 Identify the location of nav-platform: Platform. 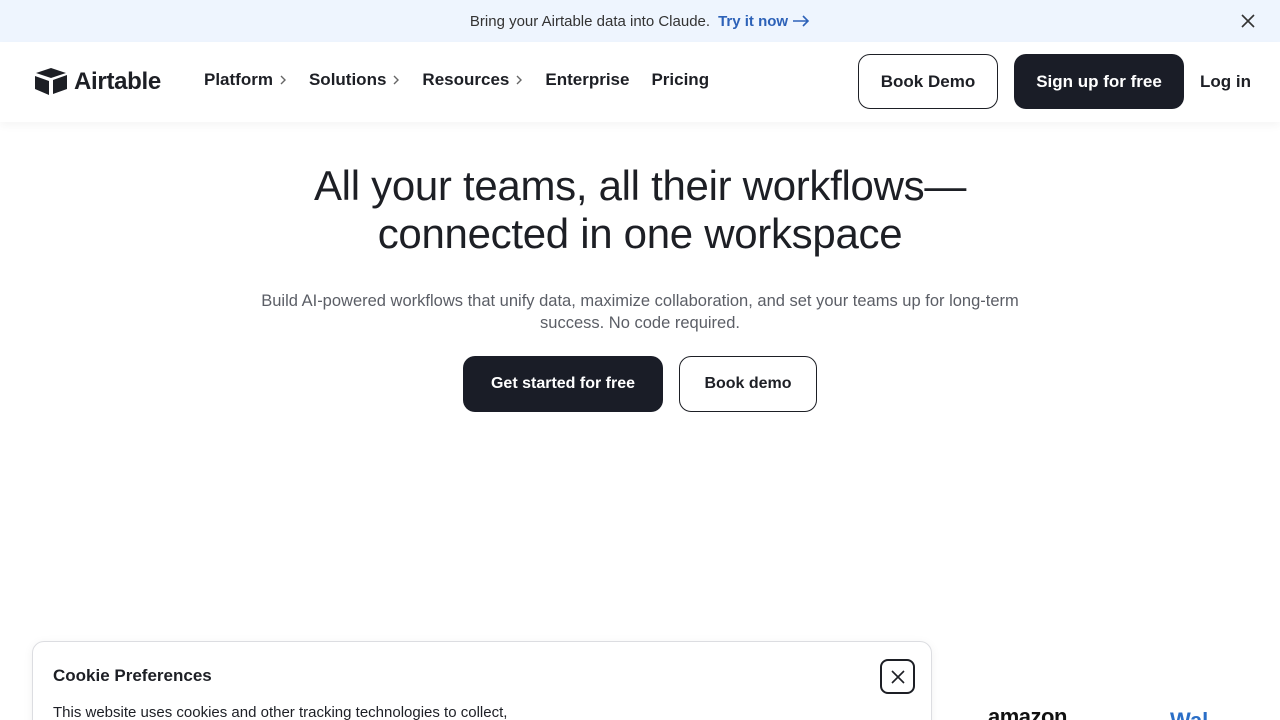
(245, 80).